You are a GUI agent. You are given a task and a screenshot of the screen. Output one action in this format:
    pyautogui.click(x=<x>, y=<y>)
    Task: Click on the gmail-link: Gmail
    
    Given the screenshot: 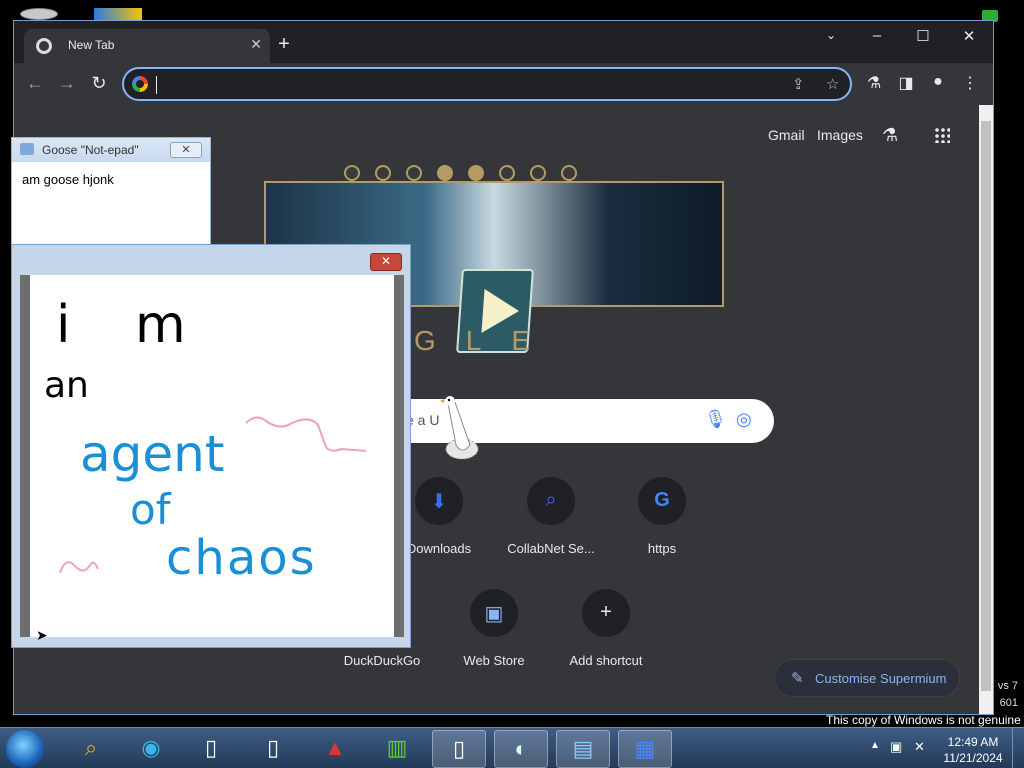 What is the action you would take?
    pyautogui.click(x=786, y=135)
    